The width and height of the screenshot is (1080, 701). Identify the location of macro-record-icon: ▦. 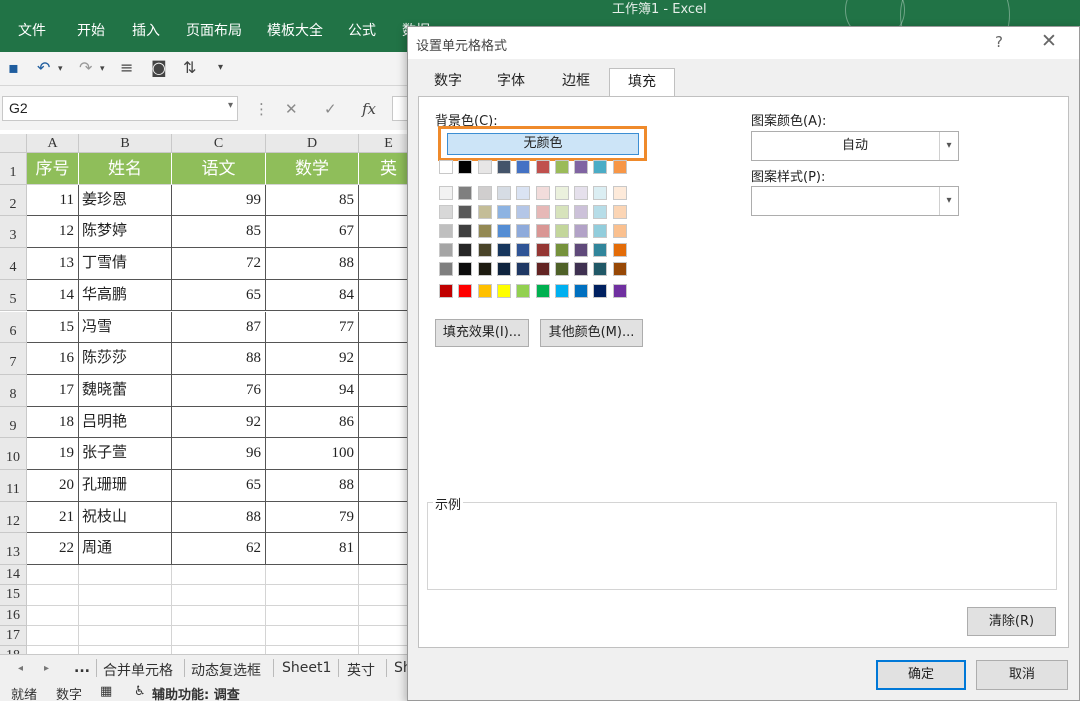
(106, 691).